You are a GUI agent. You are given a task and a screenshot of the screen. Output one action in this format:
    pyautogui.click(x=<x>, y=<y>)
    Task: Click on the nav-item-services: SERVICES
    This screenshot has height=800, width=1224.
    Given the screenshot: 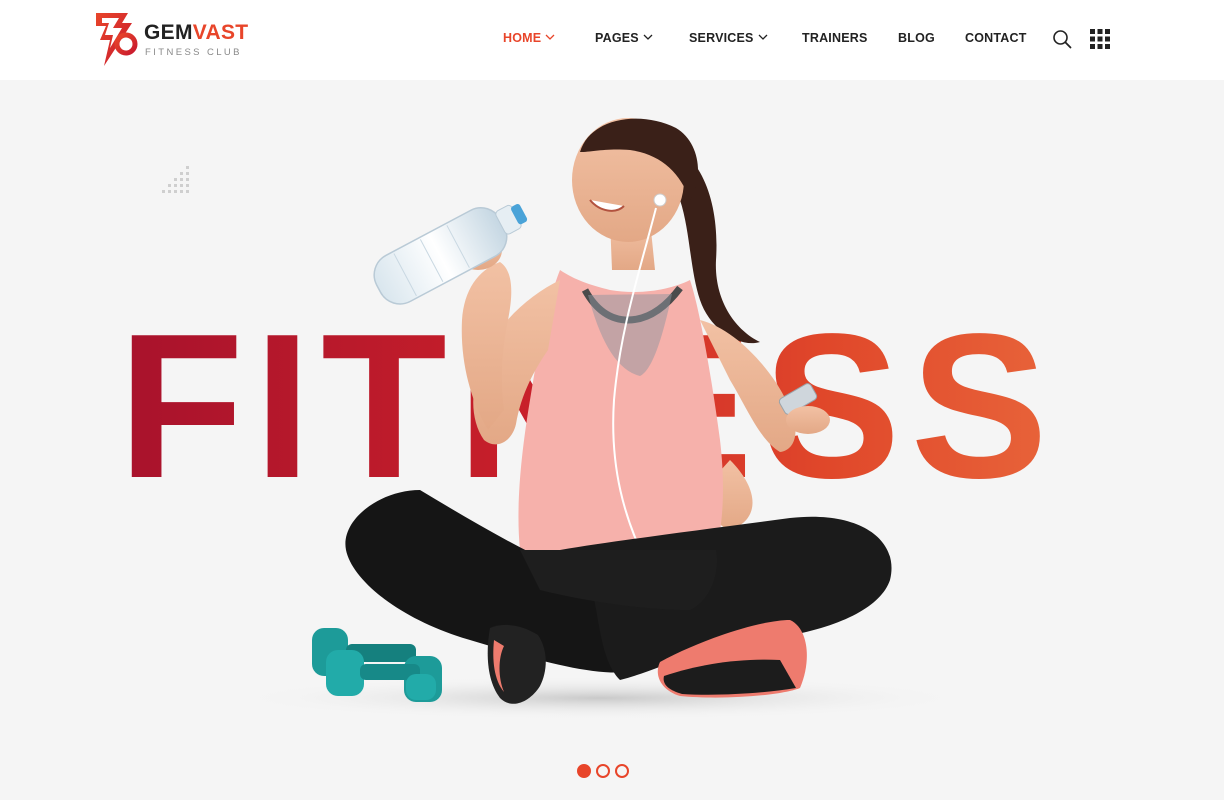 What is the action you would take?
    pyautogui.click(x=729, y=38)
    